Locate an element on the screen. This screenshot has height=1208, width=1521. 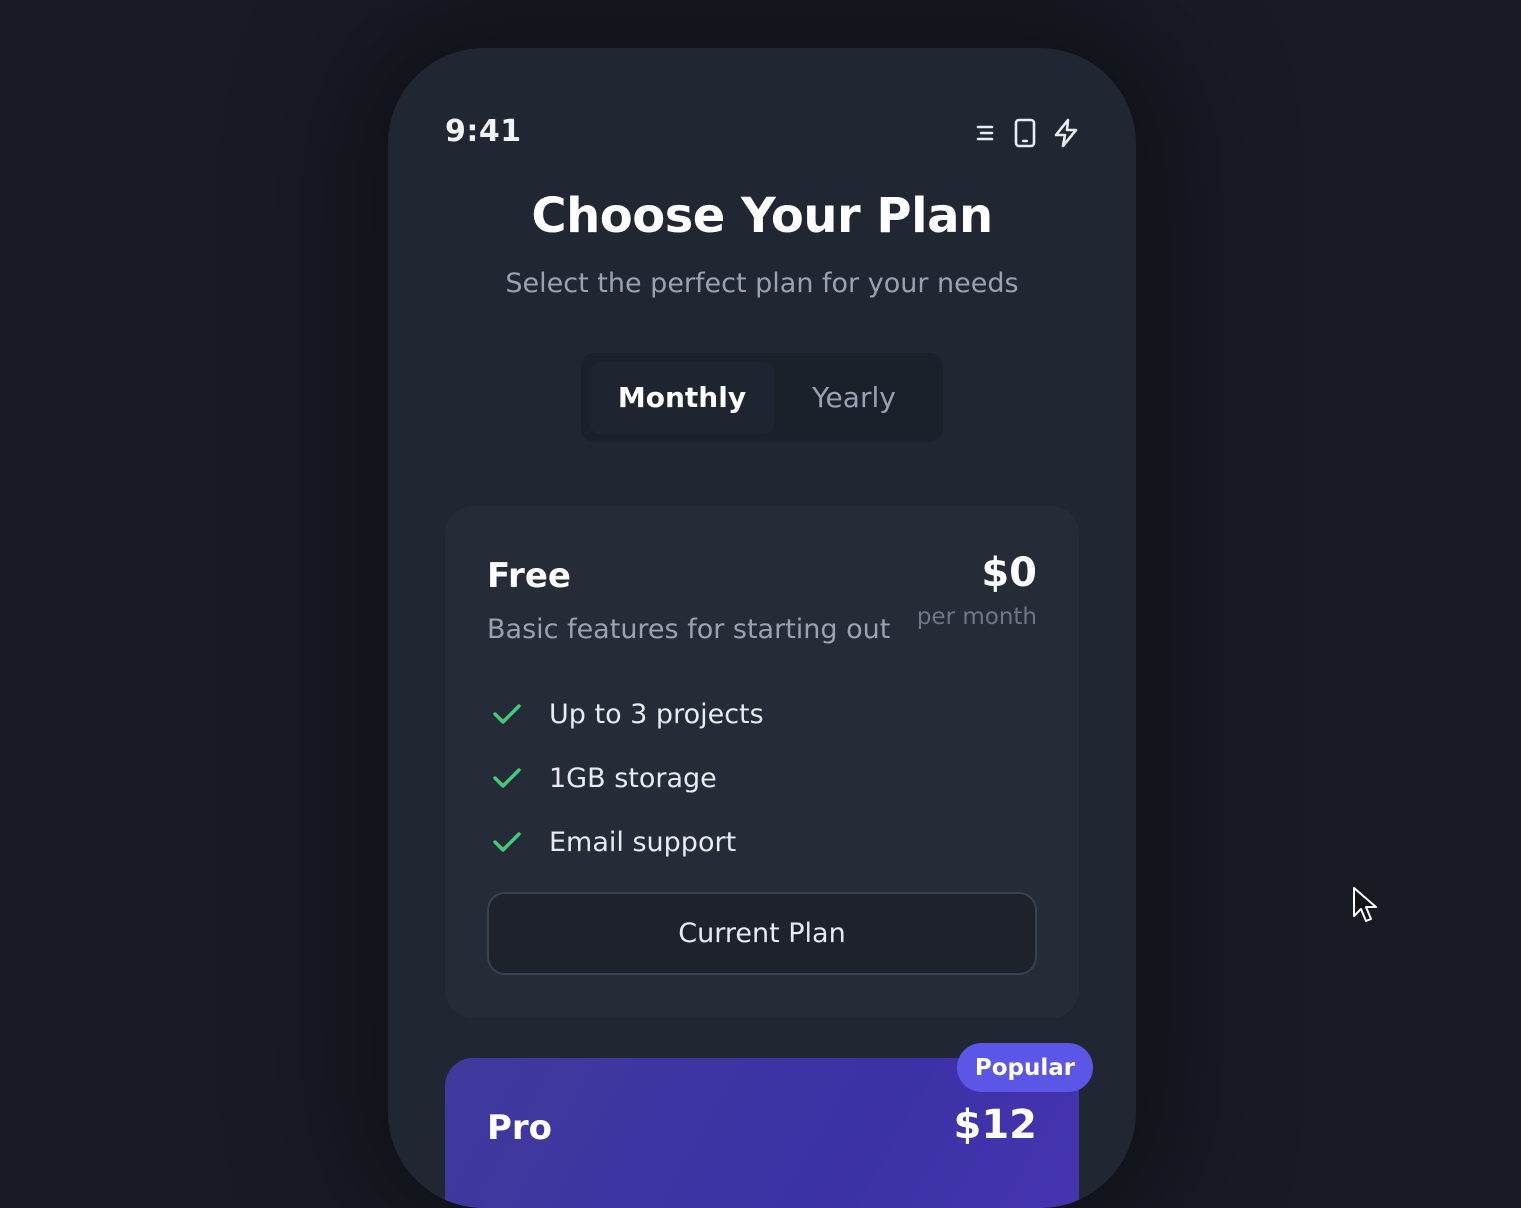
mouse-cursor-icon is located at coordinates (1365, 907).